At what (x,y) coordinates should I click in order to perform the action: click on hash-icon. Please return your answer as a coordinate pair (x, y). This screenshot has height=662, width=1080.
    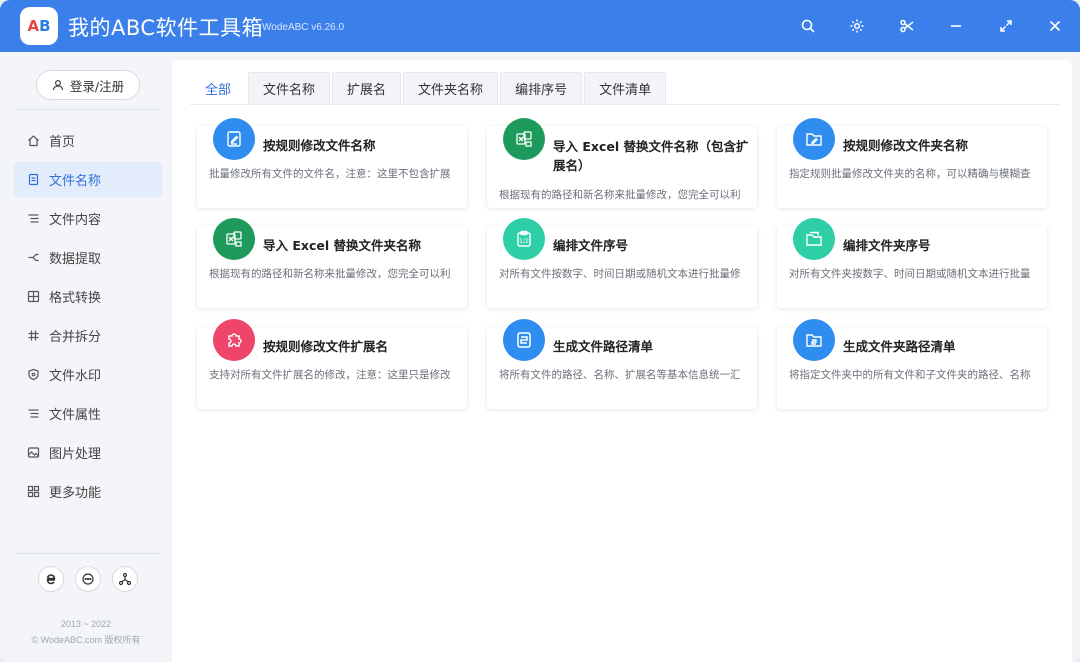
    Looking at the image, I should click on (33, 335).